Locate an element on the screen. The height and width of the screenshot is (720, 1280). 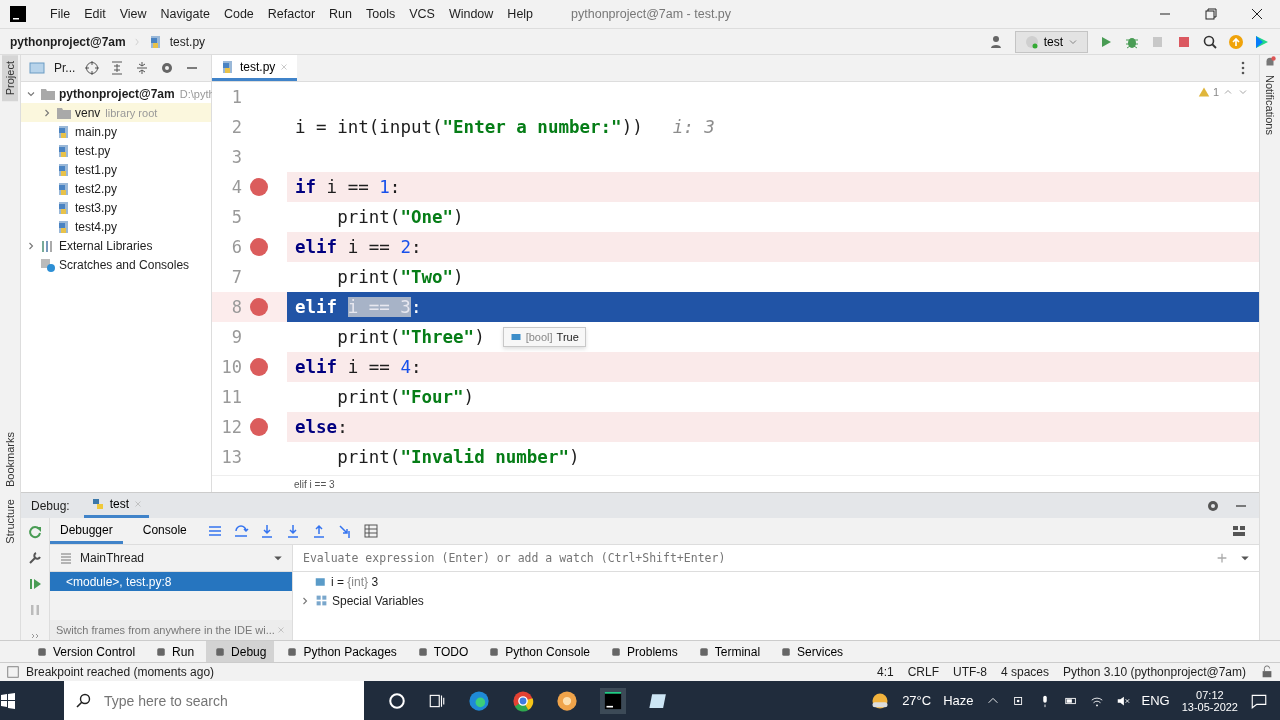
menu-item: Run is located at coordinates (340, 14).